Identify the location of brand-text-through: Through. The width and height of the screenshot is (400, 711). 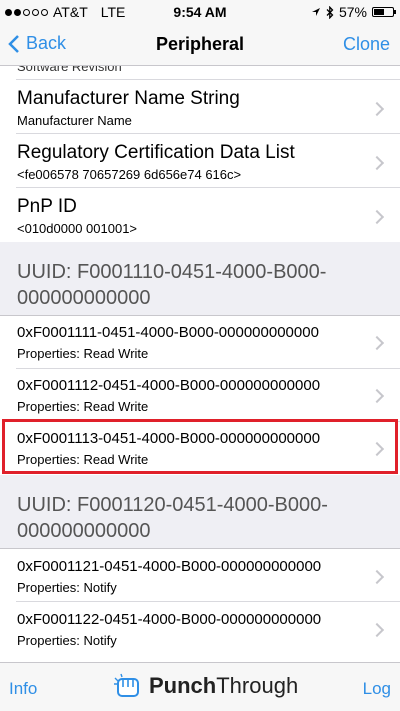
(257, 685).